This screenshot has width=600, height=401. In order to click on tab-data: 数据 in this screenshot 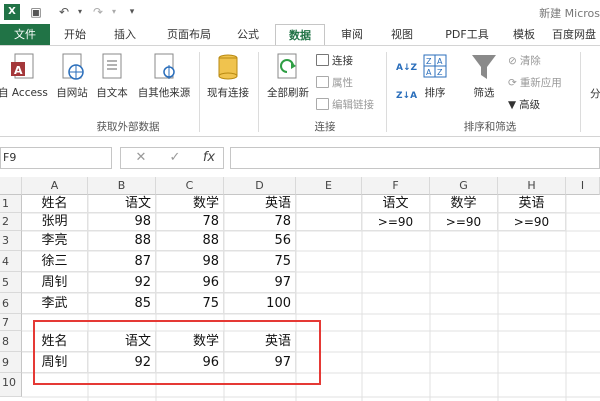, I will do `click(300, 35)`.